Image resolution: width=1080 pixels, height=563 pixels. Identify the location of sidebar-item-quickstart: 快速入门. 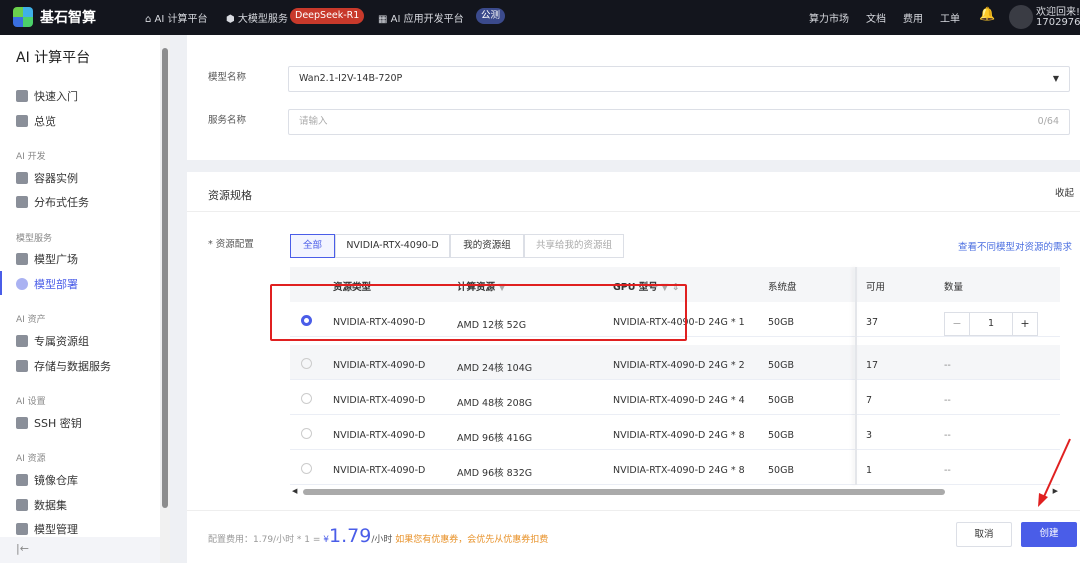
(47, 96).